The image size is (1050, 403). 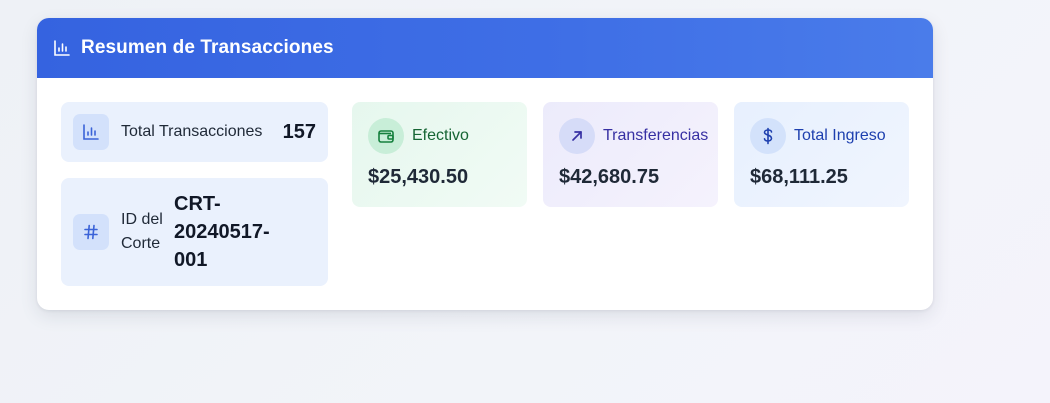 What do you see at coordinates (577, 136) in the screenshot?
I see `arrow-up-right-icon` at bounding box center [577, 136].